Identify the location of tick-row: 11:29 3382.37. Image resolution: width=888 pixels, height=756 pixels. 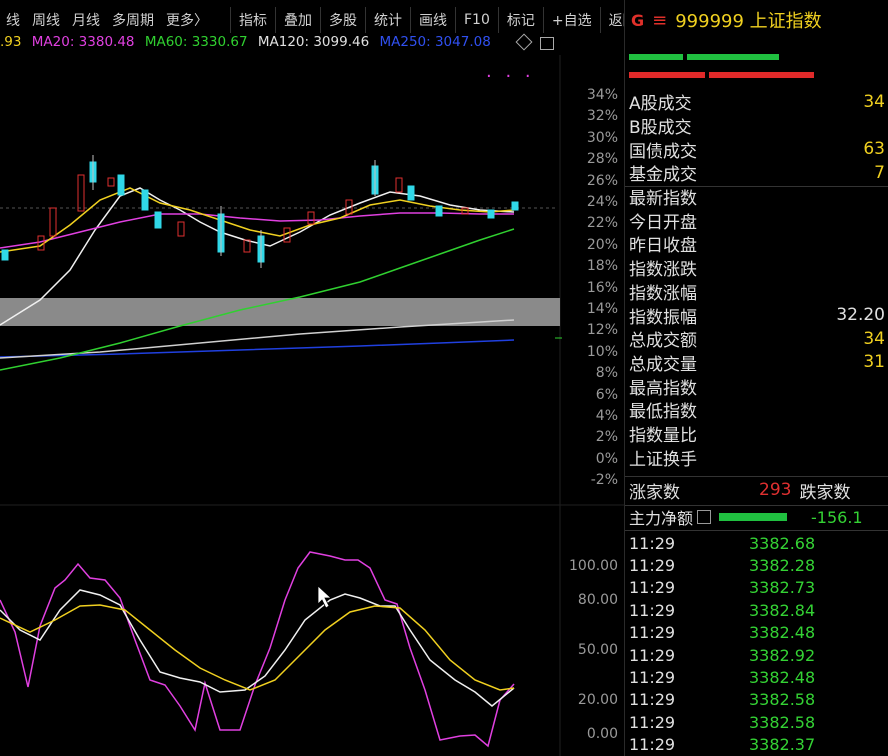
(756, 745).